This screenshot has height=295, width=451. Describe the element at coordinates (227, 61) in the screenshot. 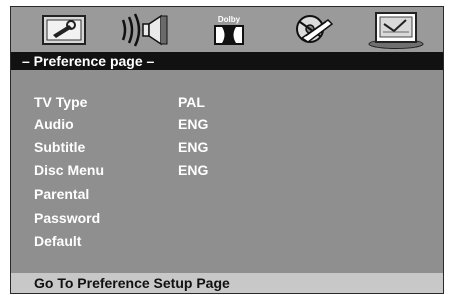

I see `page-title: – Preference page –` at that location.